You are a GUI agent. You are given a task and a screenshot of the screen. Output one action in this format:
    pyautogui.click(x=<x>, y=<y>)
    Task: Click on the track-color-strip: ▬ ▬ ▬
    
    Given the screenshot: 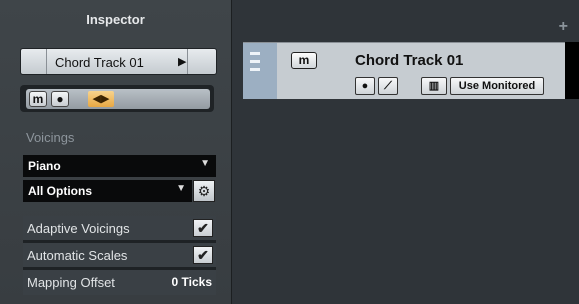 What is the action you would take?
    pyautogui.click(x=260, y=71)
    